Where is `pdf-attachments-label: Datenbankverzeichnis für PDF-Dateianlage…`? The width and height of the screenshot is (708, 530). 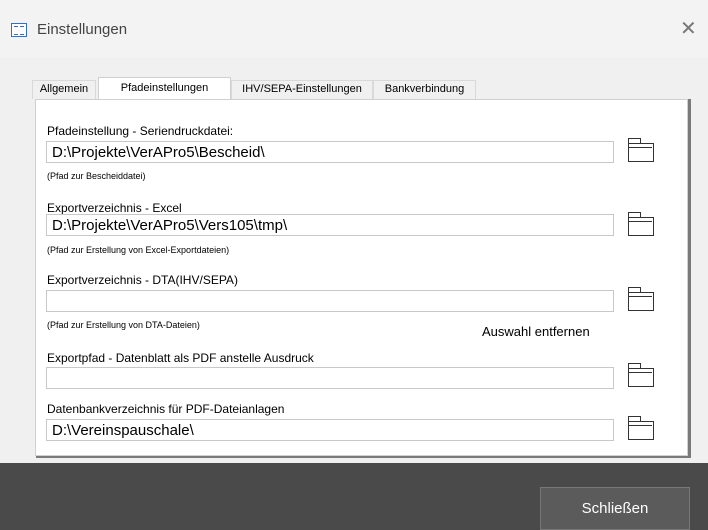 pdf-attachments-label: Datenbankverzeichnis für PDF-Dateianlage… is located at coordinates (166, 409).